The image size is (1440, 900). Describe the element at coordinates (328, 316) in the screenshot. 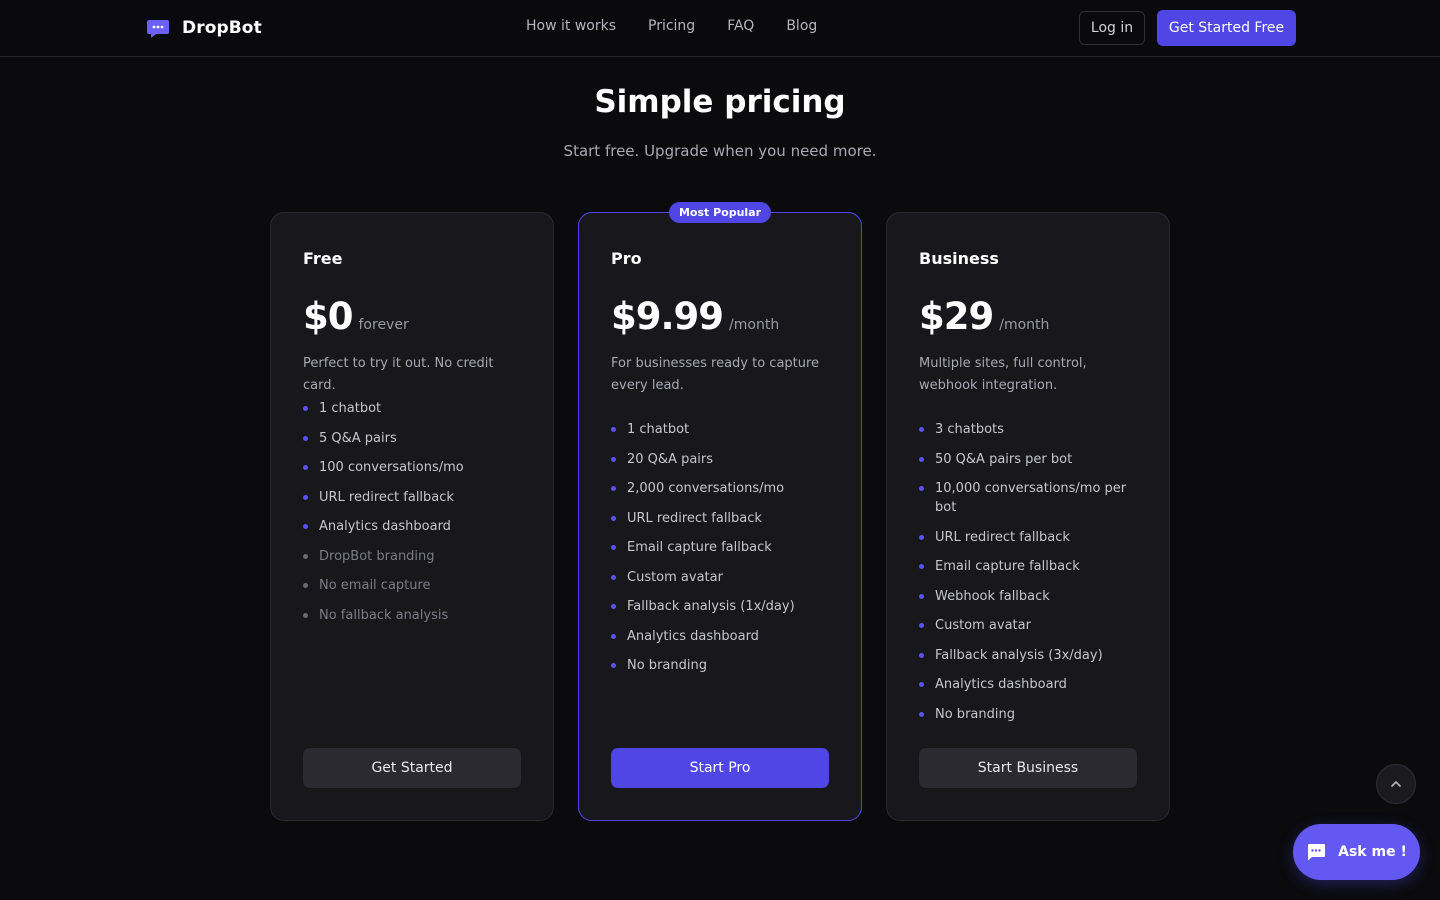

I see `plan-price: $0` at that location.